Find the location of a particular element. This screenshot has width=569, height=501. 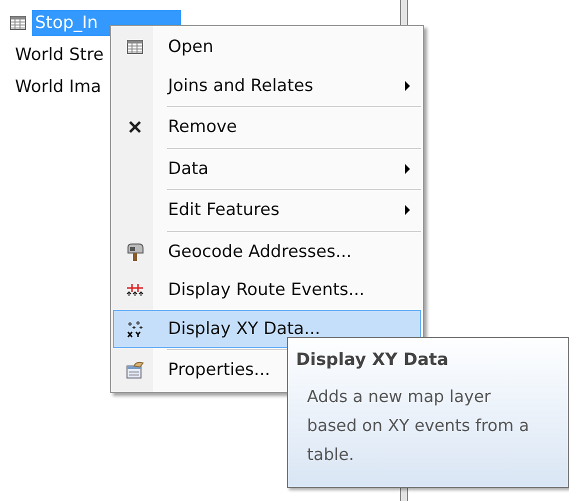

tooltip-description: Adds a new map layer based on XY events from a table. is located at coordinates (418, 426).